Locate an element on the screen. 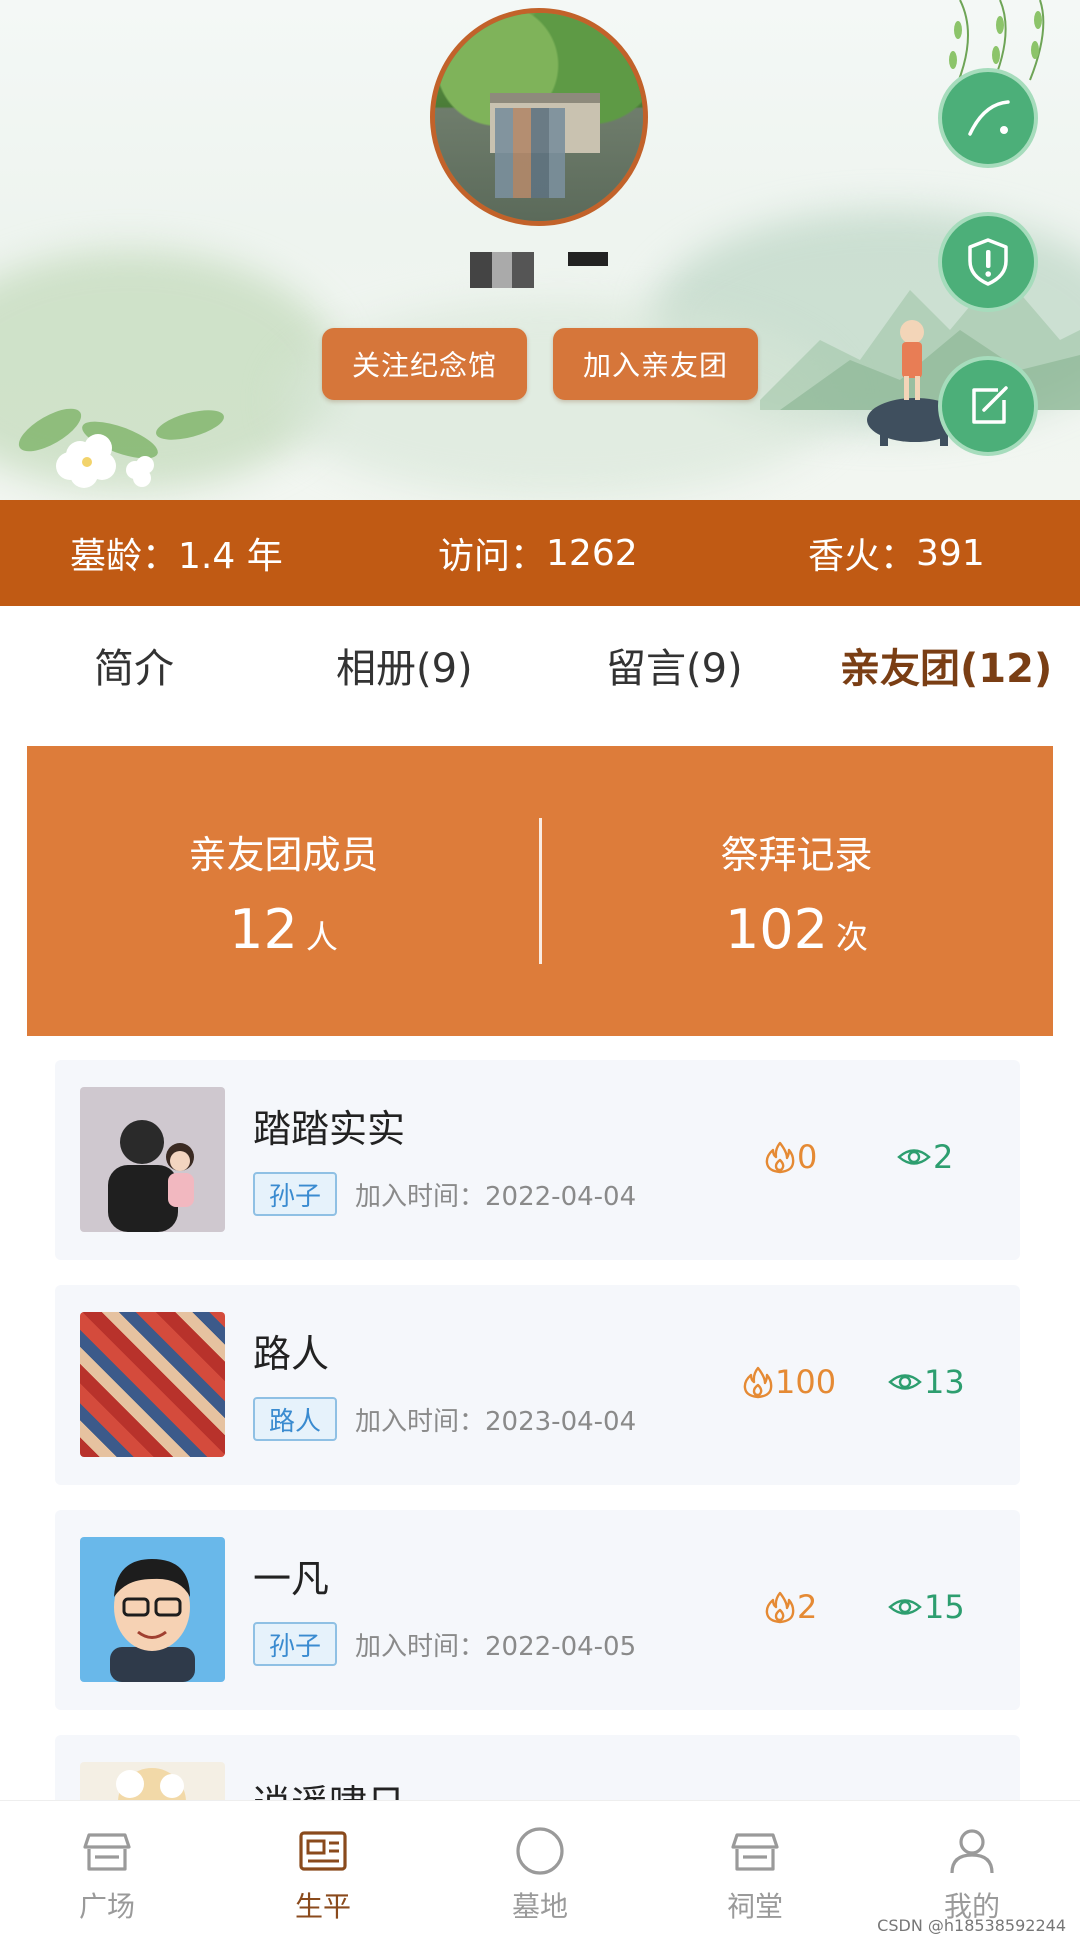  stat-value: 1.4 年 is located at coordinates (230, 556).